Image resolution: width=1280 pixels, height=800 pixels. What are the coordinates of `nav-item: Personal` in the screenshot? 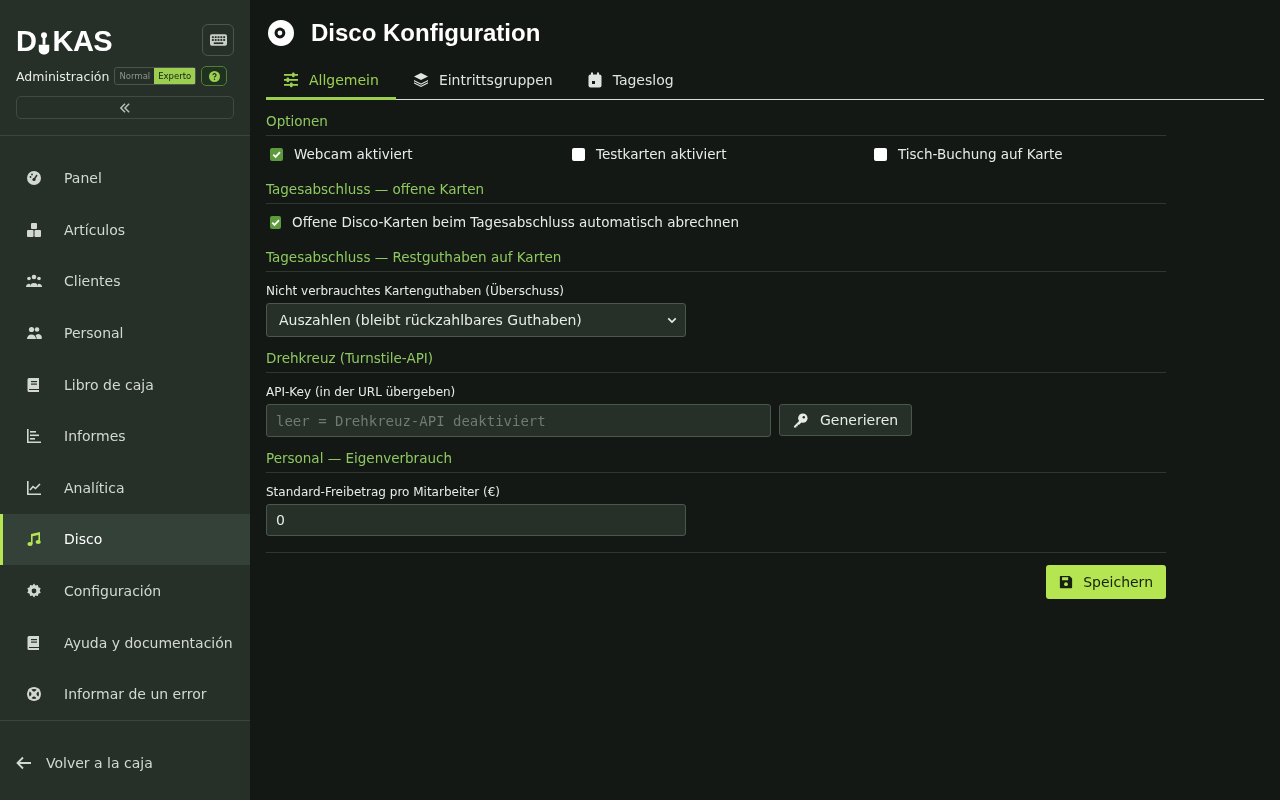 It's located at (125, 333).